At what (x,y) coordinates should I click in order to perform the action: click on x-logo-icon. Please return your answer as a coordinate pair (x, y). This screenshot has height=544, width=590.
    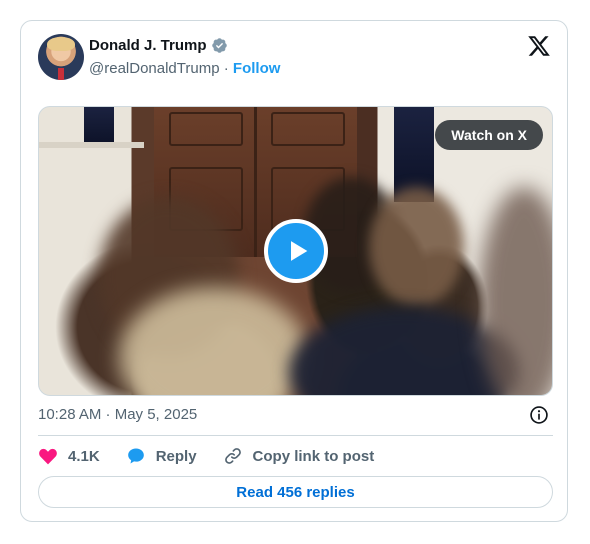
    Looking at the image, I should click on (539, 46).